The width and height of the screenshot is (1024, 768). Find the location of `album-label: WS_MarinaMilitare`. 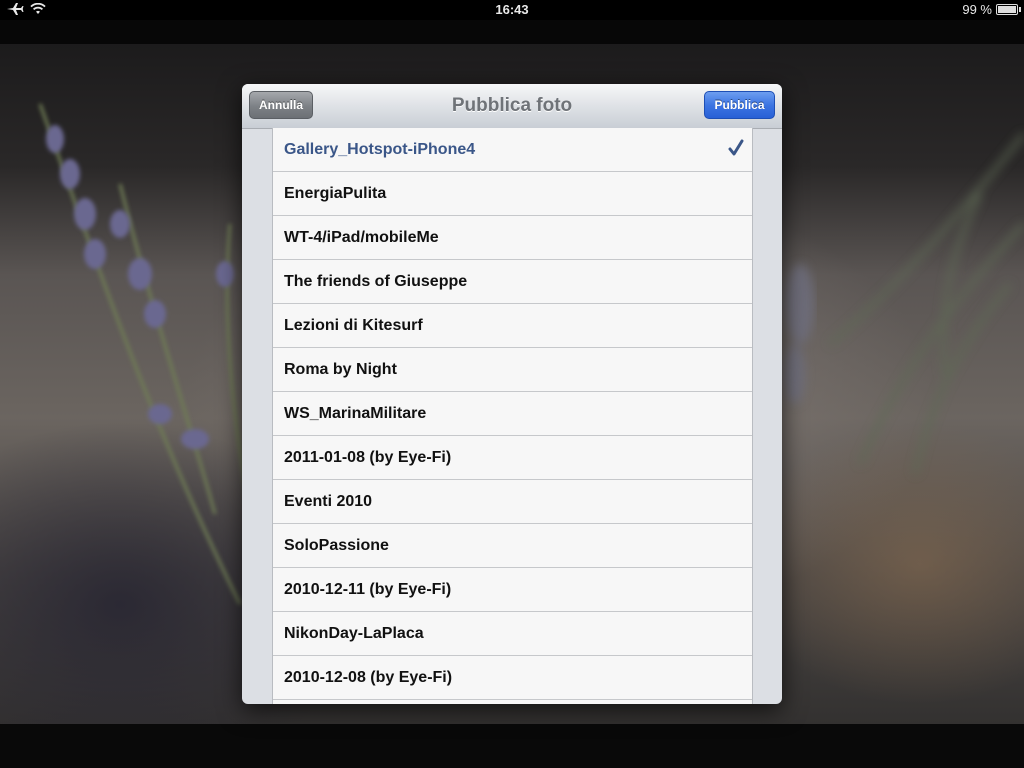

album-label: WS_MarinaMilitare is located at coordinates (355, 413).